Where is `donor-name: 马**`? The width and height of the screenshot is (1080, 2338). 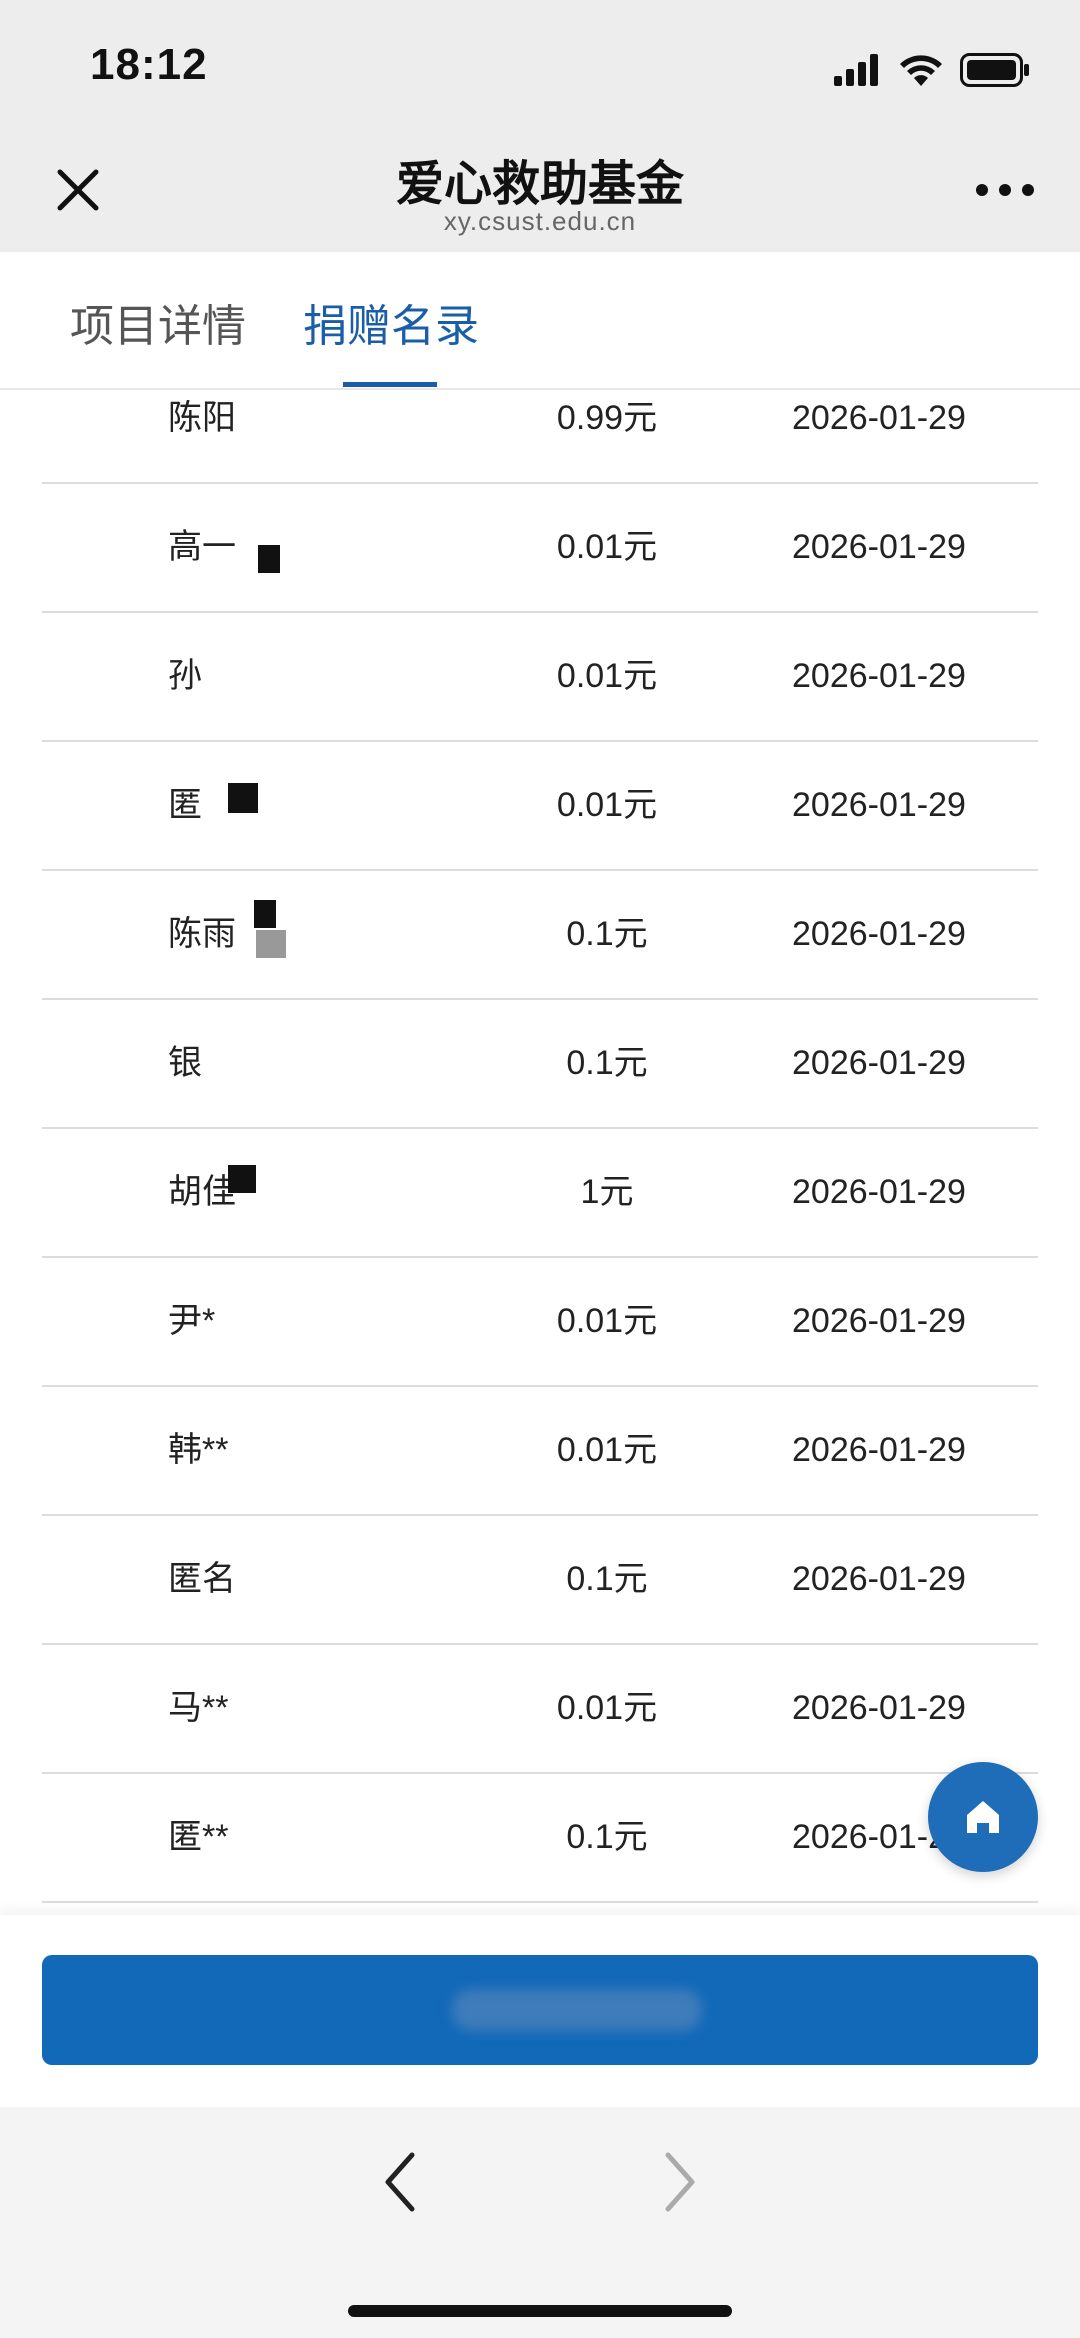
donor-name: 马** is located at coordinates (198, 1708).